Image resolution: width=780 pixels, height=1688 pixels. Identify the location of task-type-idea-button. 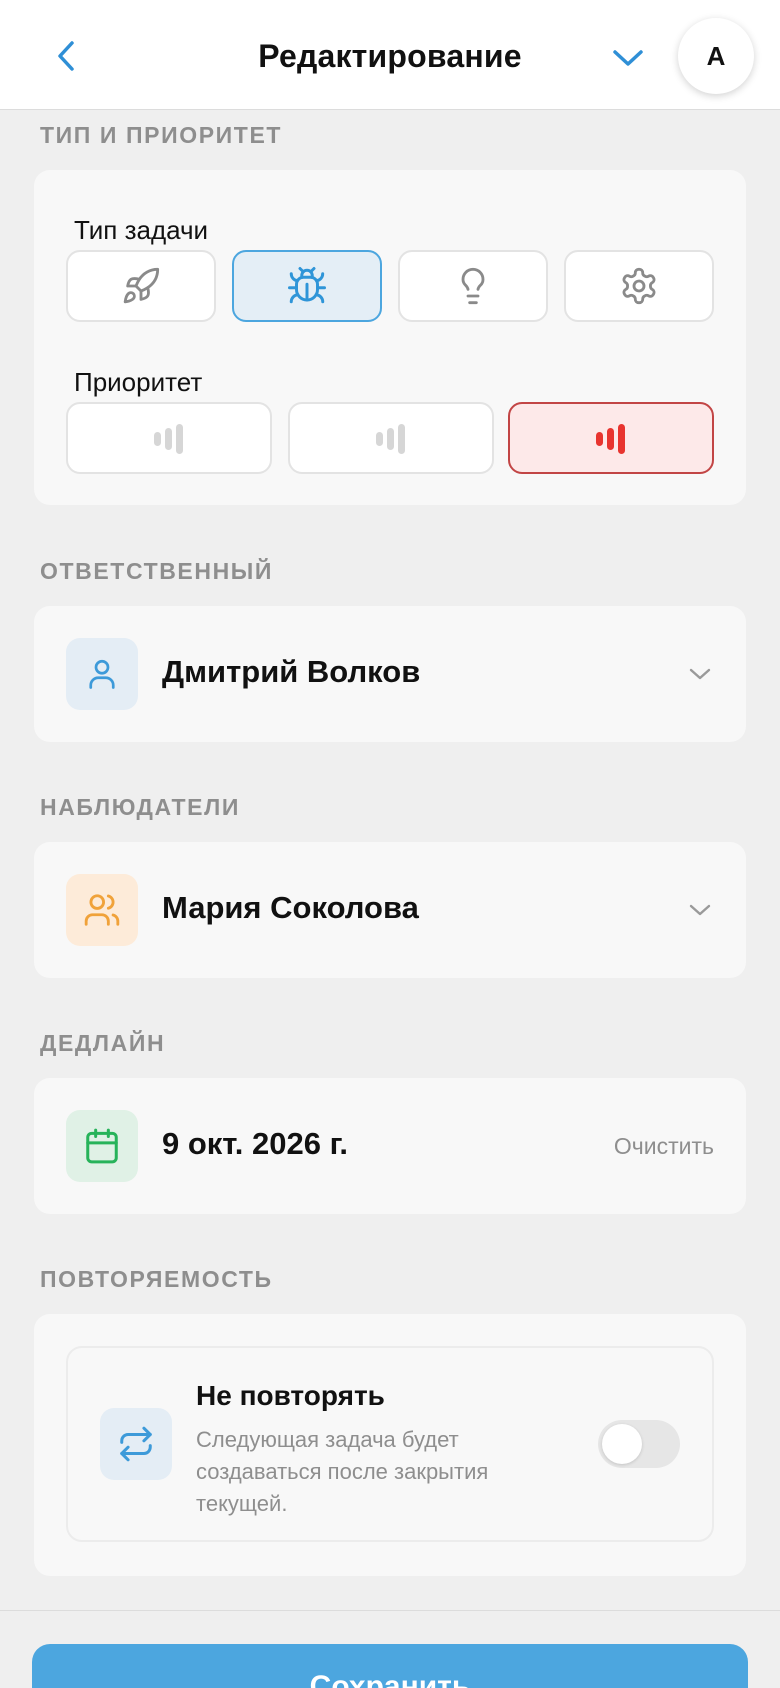
(473, 286).